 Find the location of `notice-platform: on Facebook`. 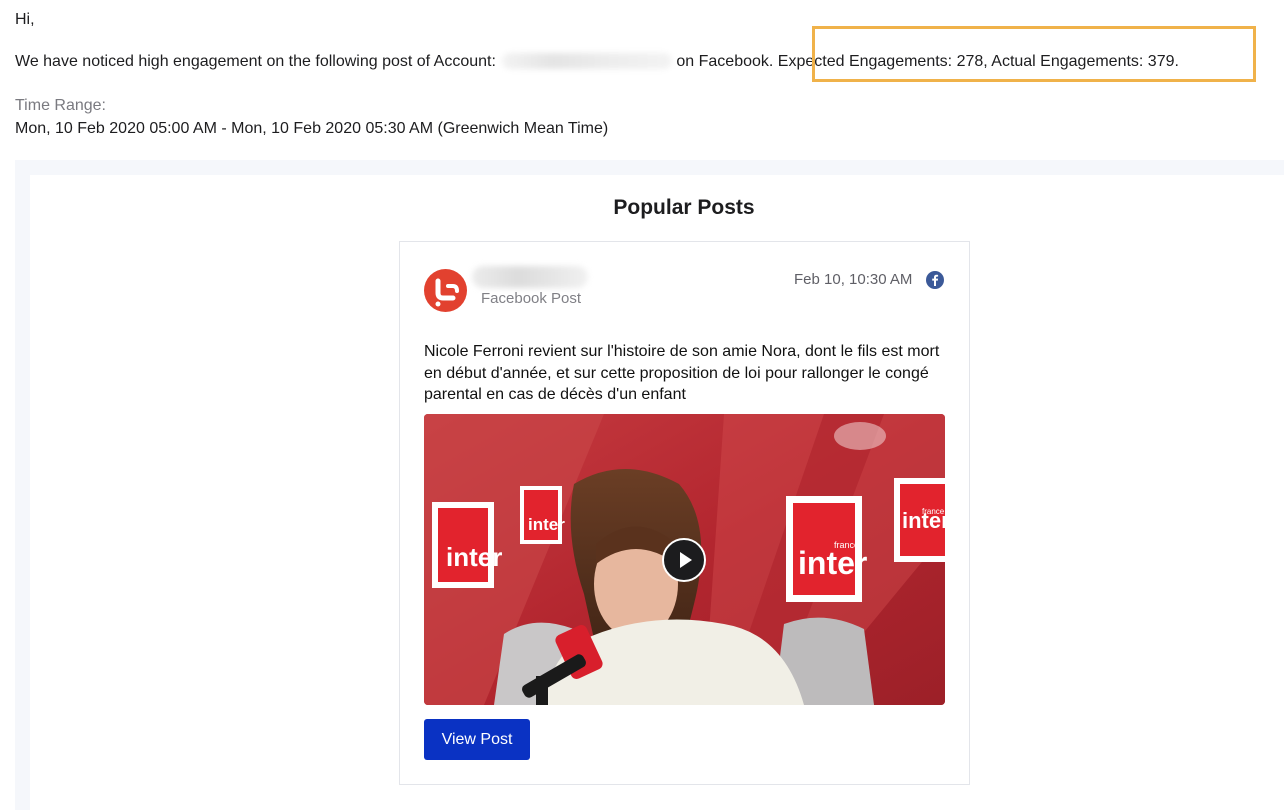

notice-platform: on Facebook is located at coordinates (722, 61).